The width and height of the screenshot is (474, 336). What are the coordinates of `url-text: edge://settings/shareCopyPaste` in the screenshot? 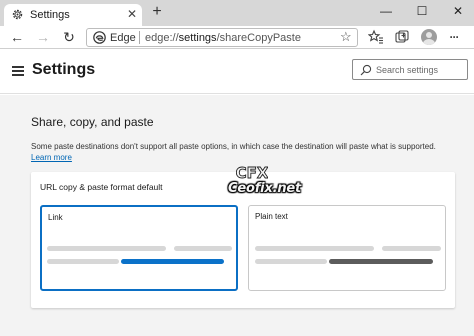 It's located at (223, 38).